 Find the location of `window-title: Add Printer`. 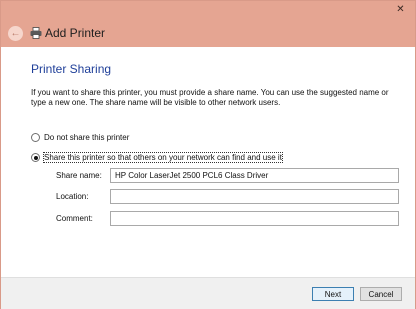

window-title: Add Printer is located at coordinates (75, 33).